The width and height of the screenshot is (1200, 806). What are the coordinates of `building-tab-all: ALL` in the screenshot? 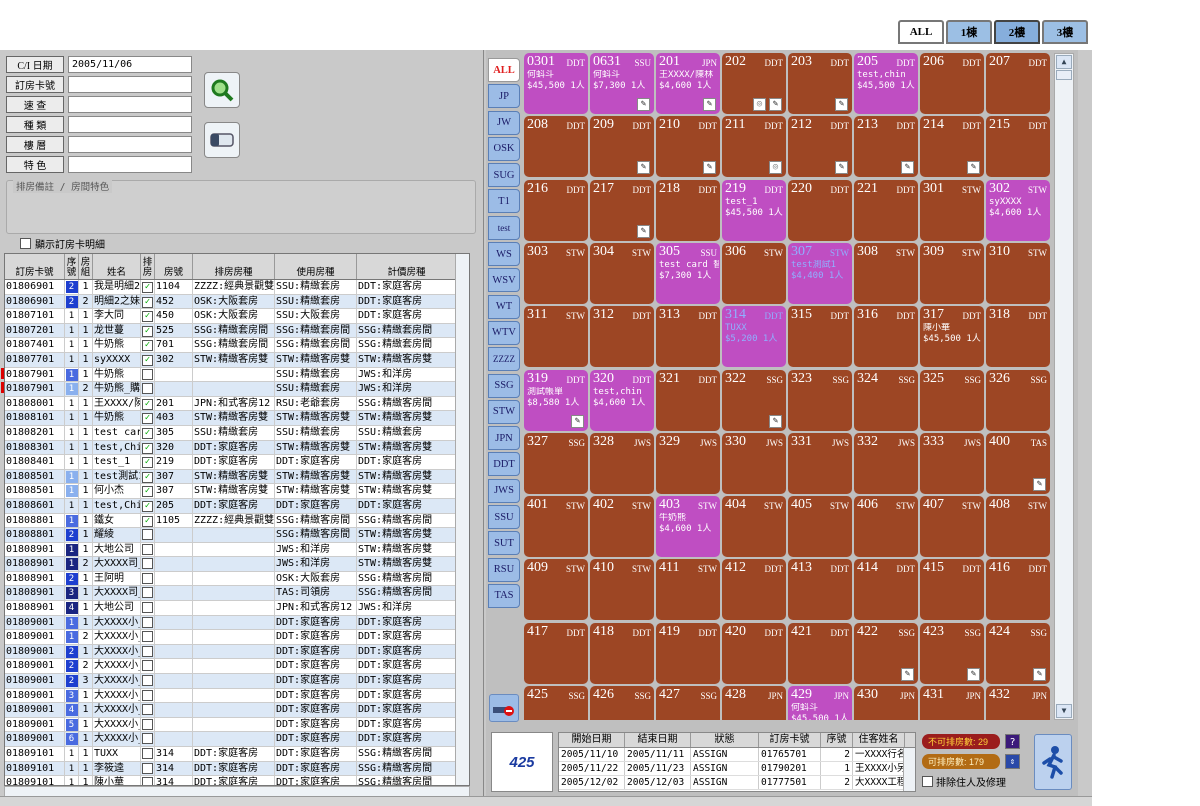 It's located at (504, 70).